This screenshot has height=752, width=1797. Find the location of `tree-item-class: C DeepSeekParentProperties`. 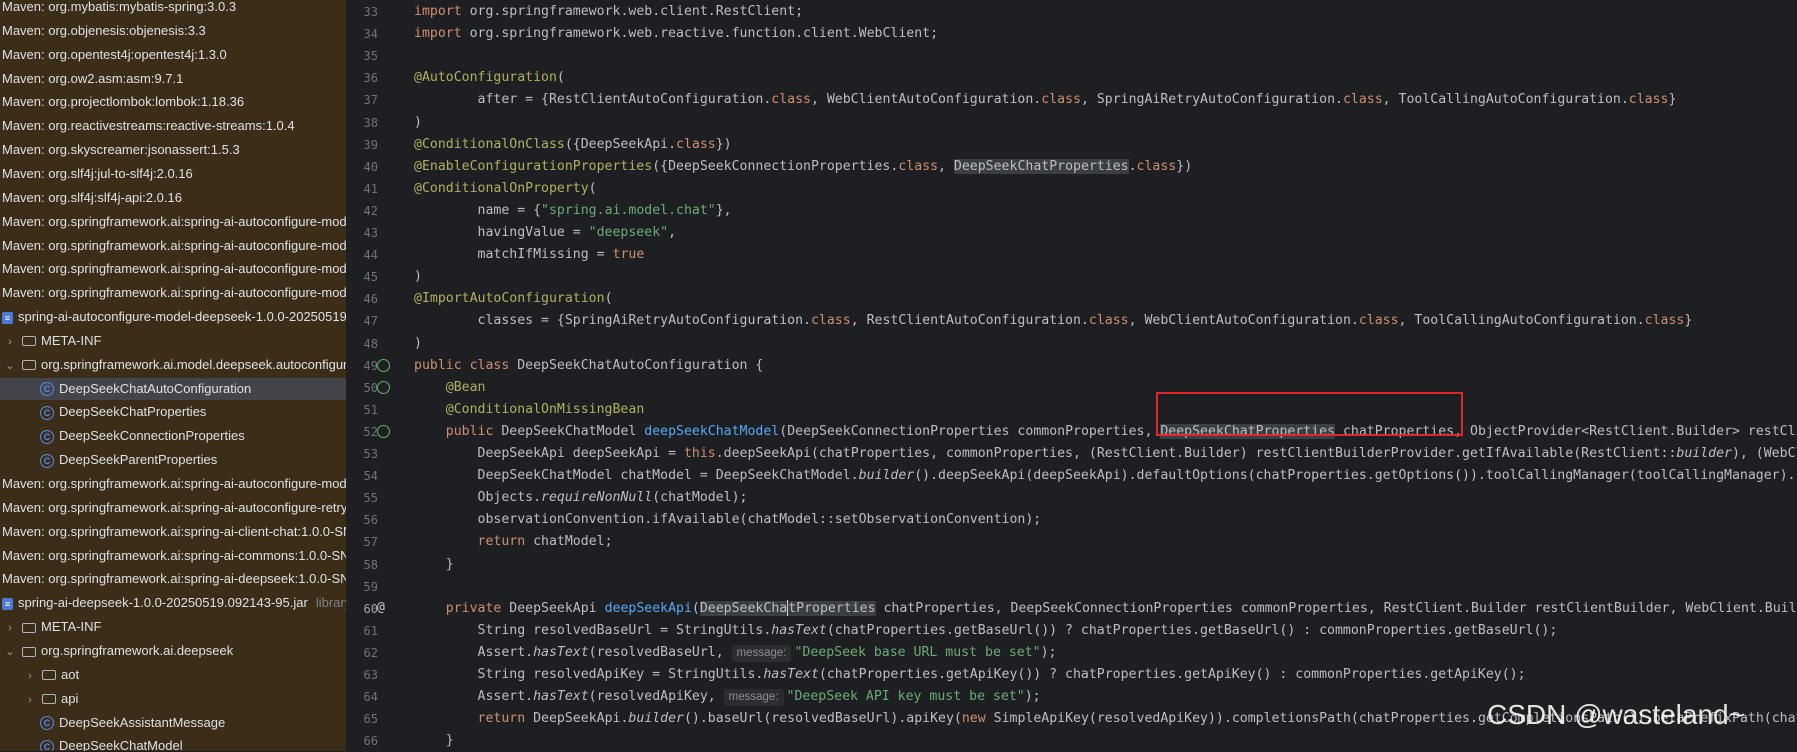

tree-item-class: C DeepSeekParentProperties is located at coordinates (173, 460).